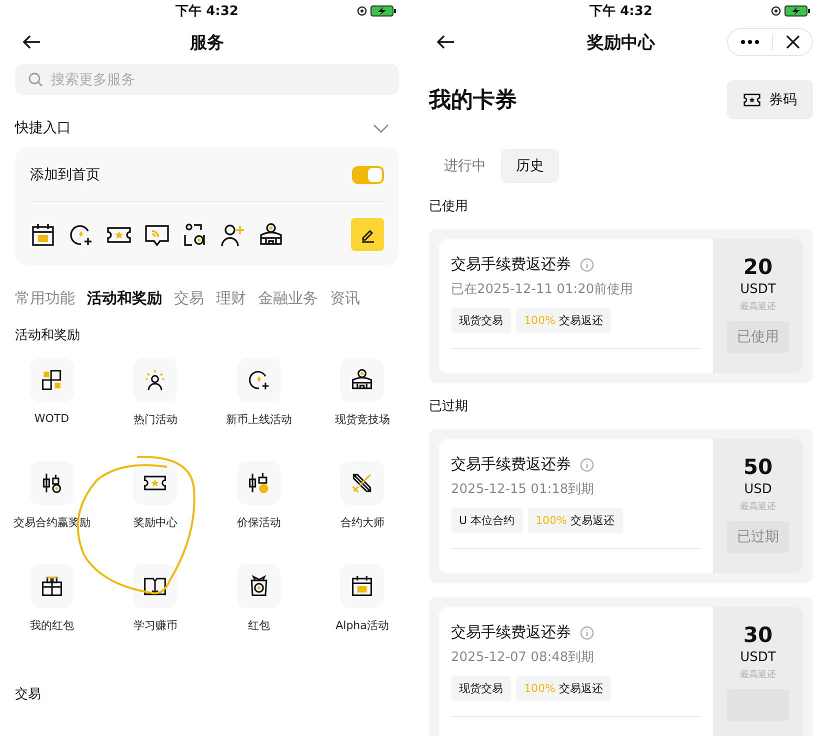  What do you see at coordinates (487, 520) in the screenshot?
I see `coupon-tag: U 本位合约` at bounding box center [487, 520].